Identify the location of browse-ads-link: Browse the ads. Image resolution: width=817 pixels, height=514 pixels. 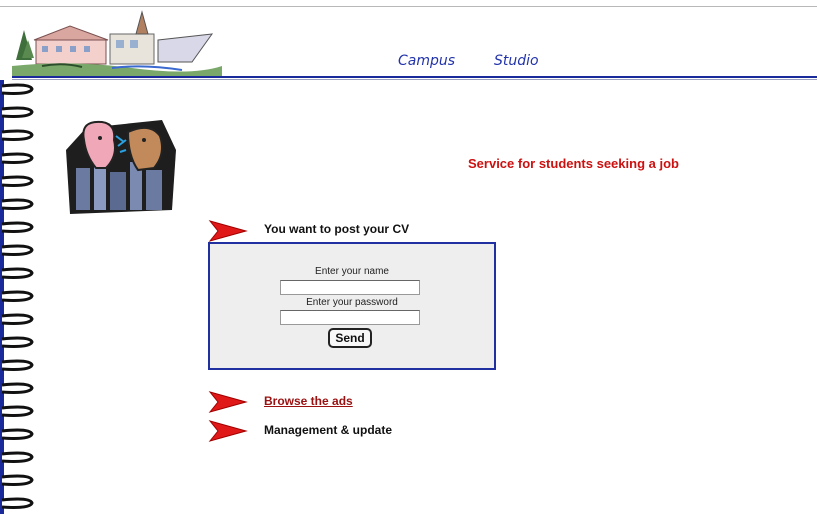
(308, 401).